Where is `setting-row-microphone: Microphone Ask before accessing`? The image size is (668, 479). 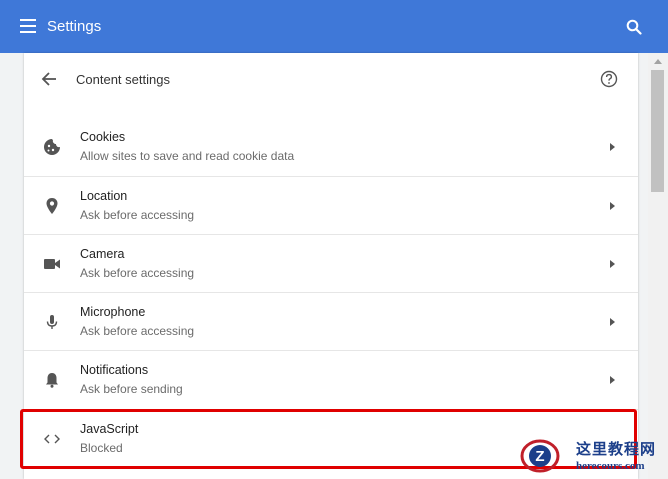
setting-row-microphone: Microphone Ask before accessing is located at coordinates (331, 321).